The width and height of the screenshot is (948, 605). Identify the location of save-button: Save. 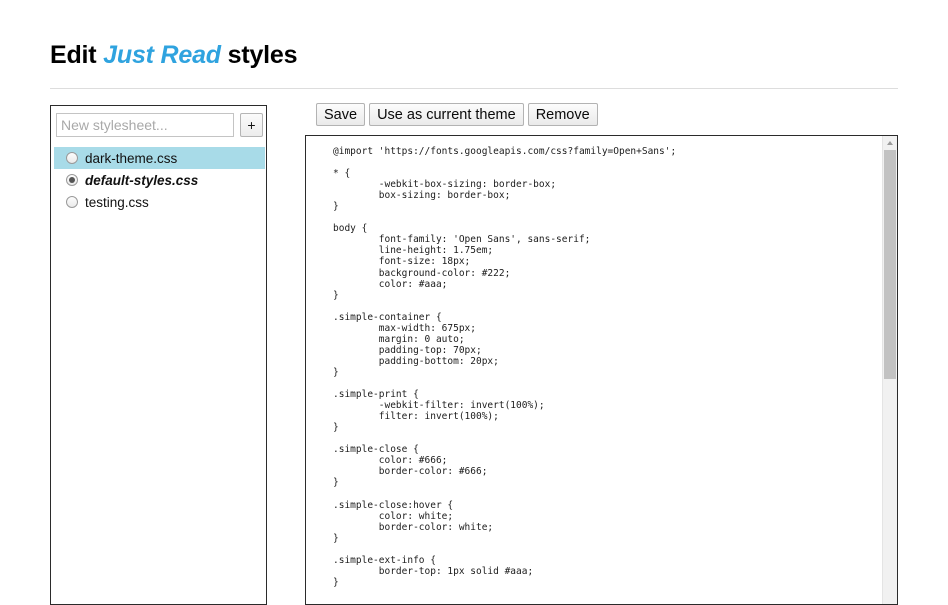
(341, 114).